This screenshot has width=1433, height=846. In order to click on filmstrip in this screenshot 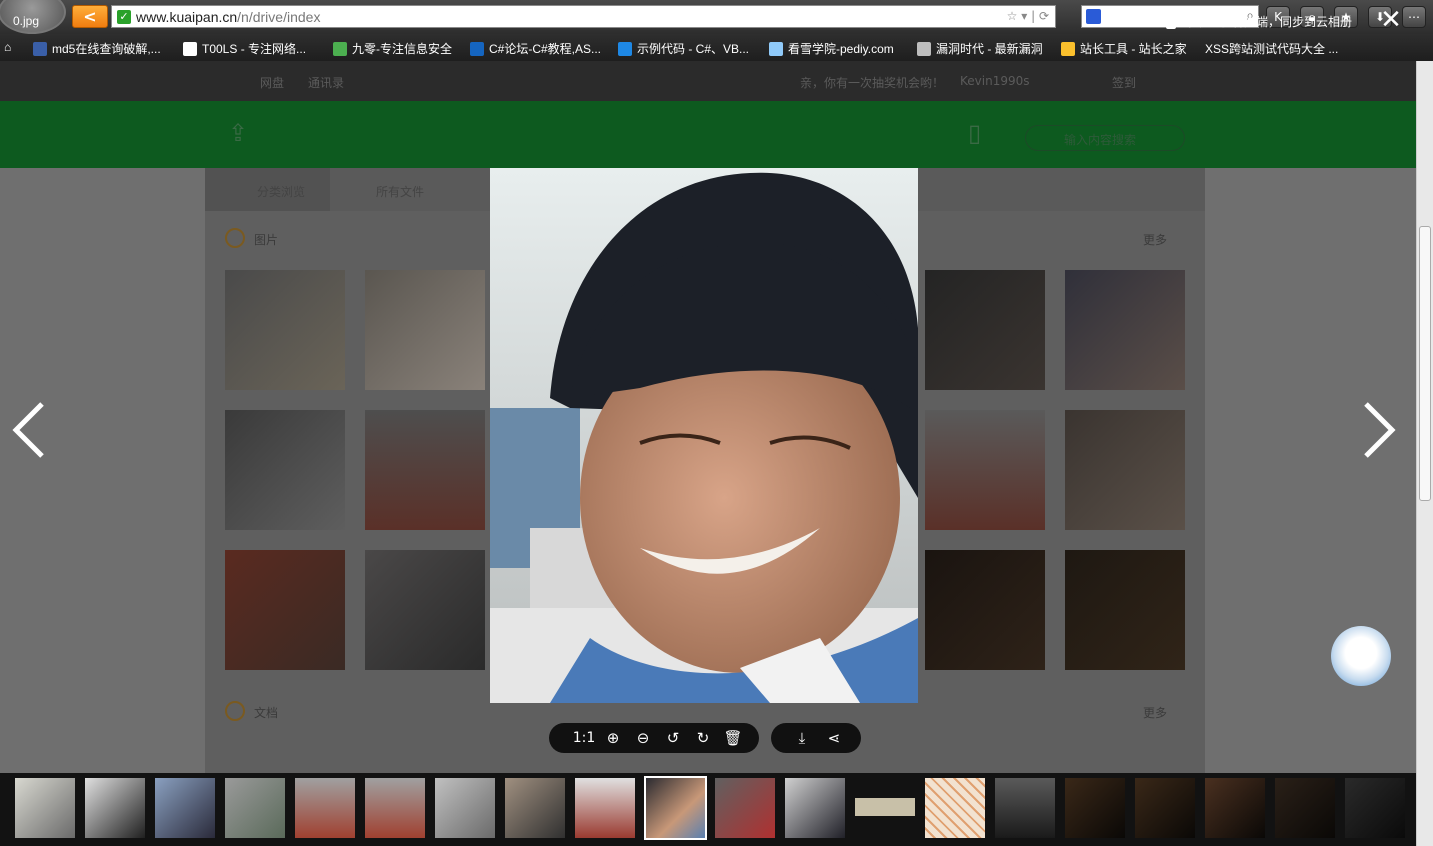, I will do `click(708, 809)`.